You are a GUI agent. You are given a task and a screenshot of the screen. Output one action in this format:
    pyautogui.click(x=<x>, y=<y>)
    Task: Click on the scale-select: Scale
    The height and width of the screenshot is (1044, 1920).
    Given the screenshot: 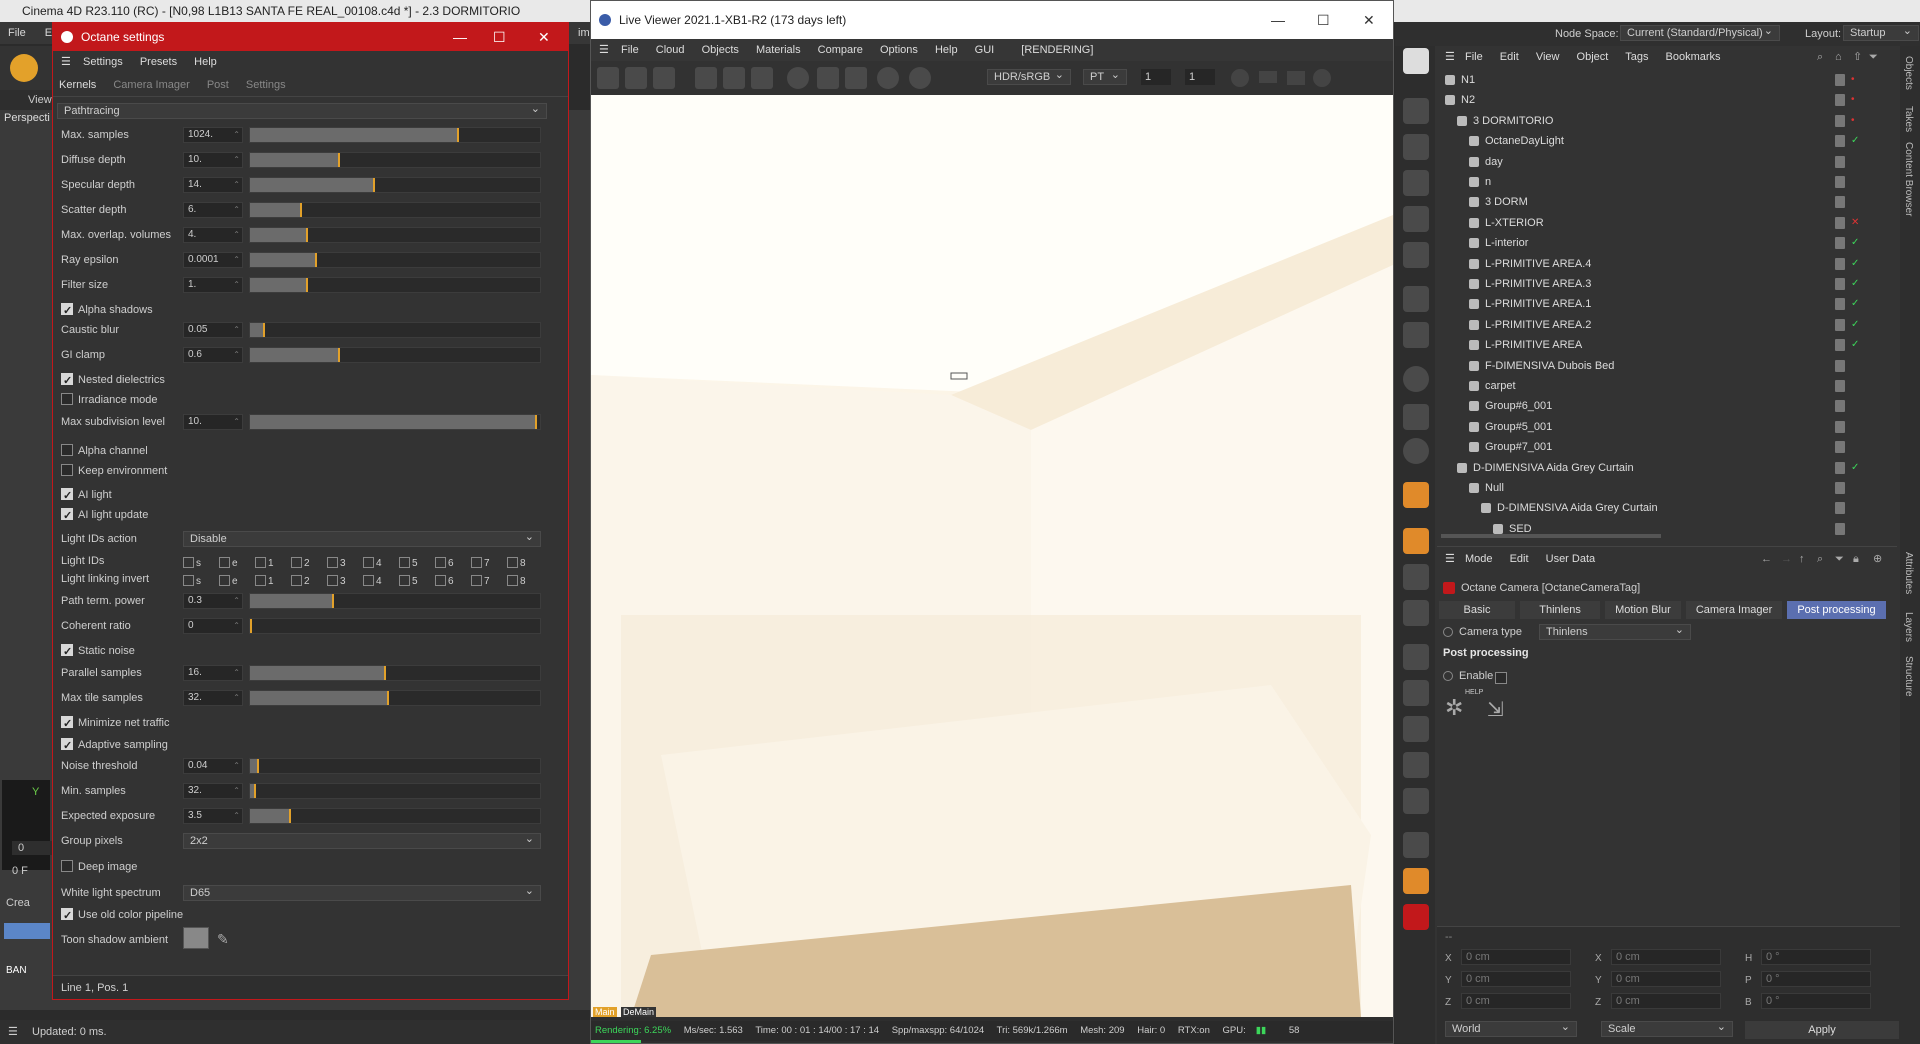 What is the action you would take?
    pyautogui.click(x=1667, y=1028)
    